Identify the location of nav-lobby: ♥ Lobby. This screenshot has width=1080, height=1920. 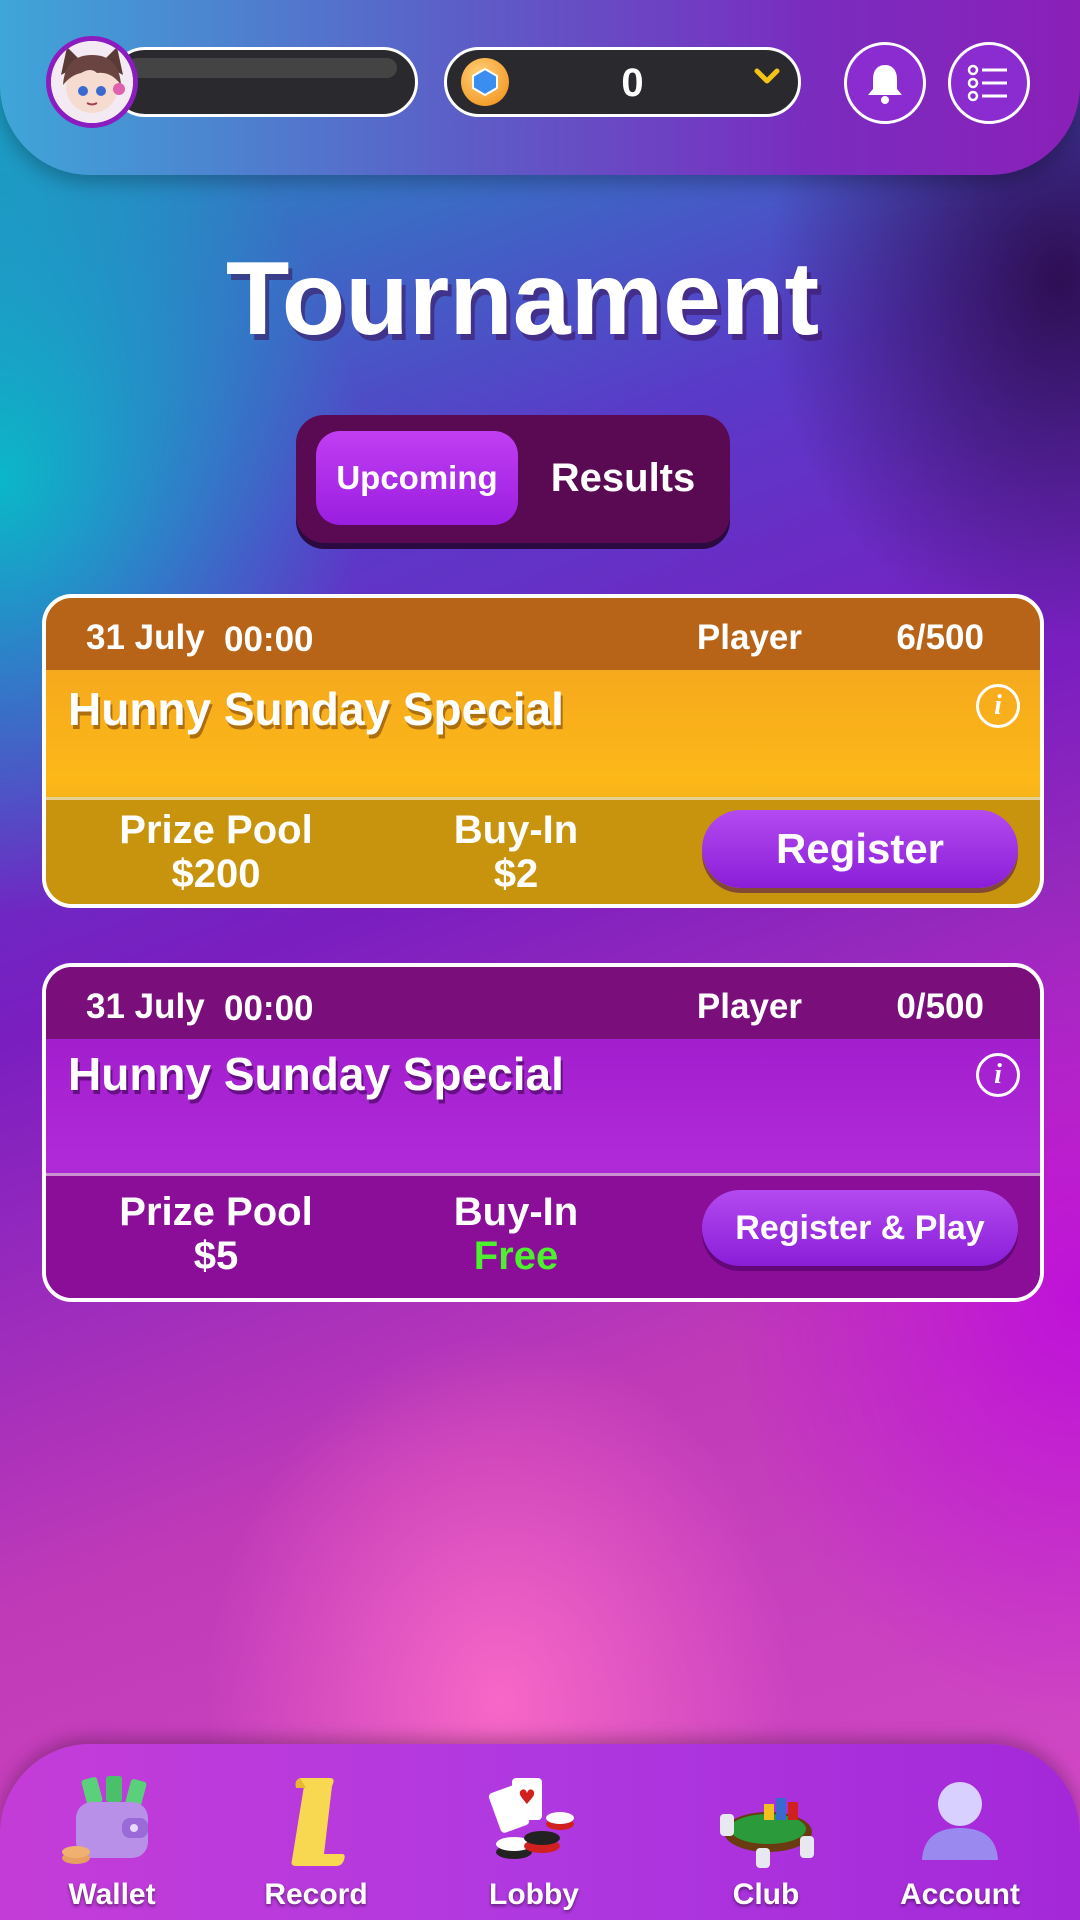
(534, 1832).